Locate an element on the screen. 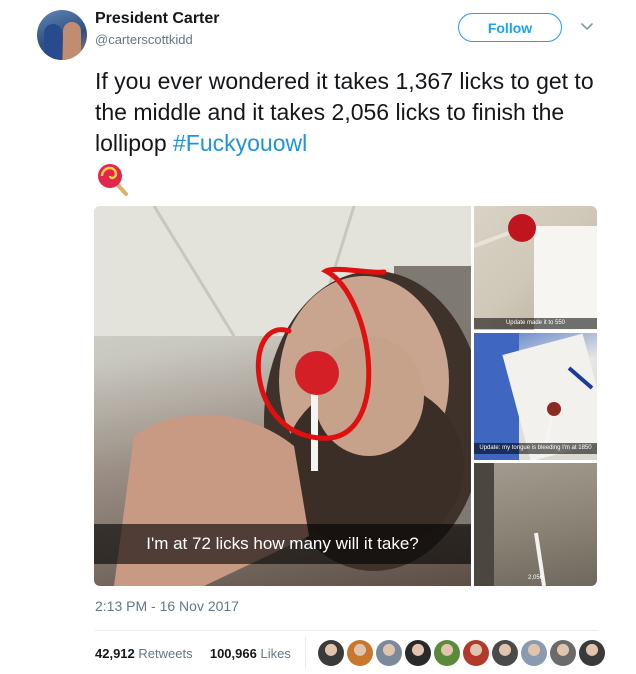  avatar is located at coordinates (62, 35).